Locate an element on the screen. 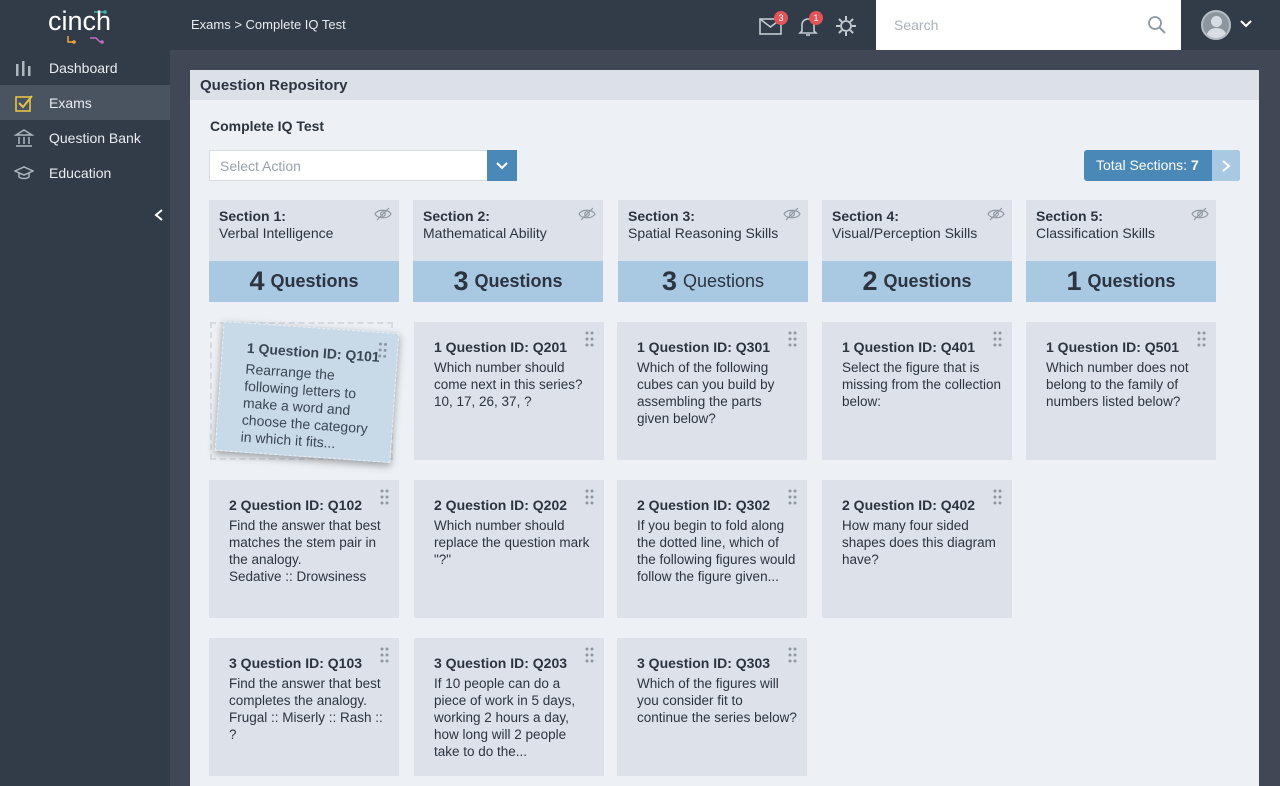  select-action-dropdown: Select Action is located at coordinates (363, 165).